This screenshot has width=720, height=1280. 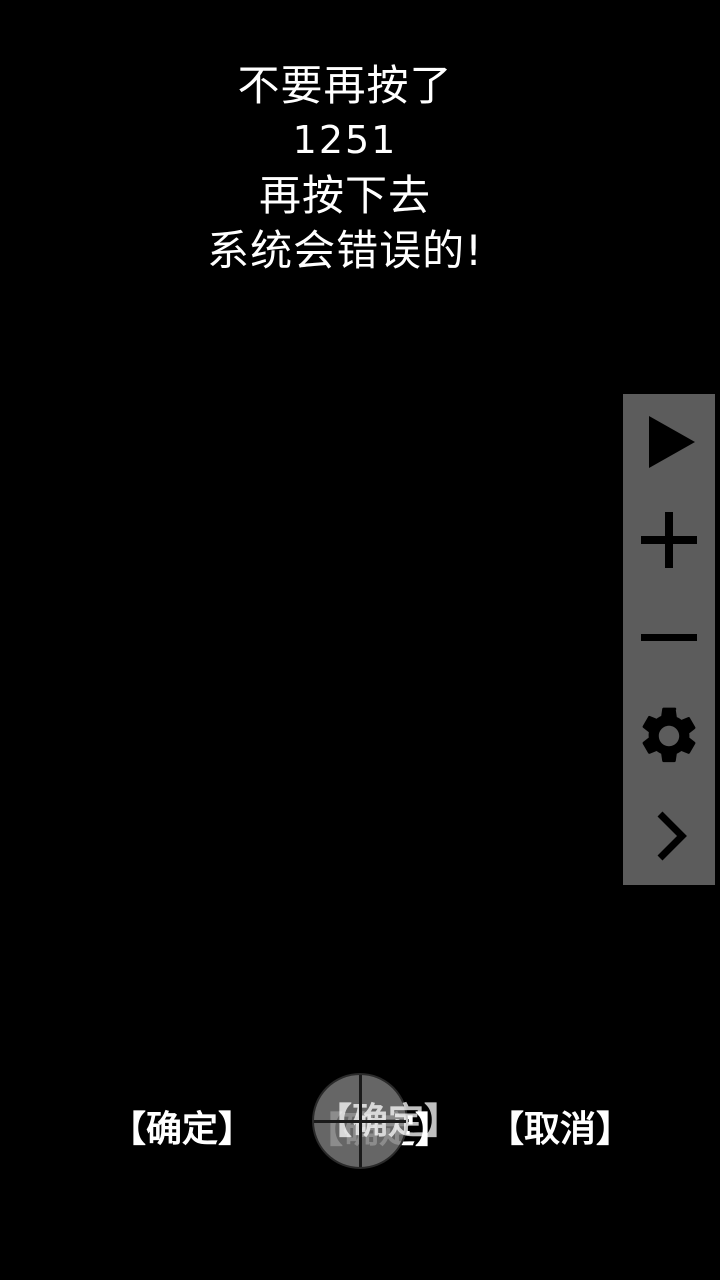 I want to click on floating-touch-button: 【确定】, so click(x=386, y=1121).